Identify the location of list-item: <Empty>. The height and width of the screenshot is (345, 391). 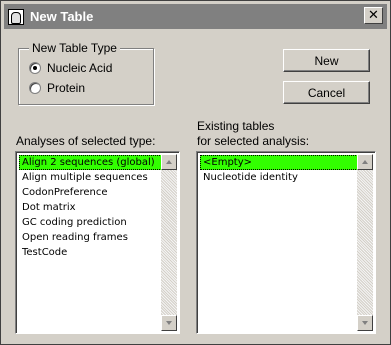
(279, 162).